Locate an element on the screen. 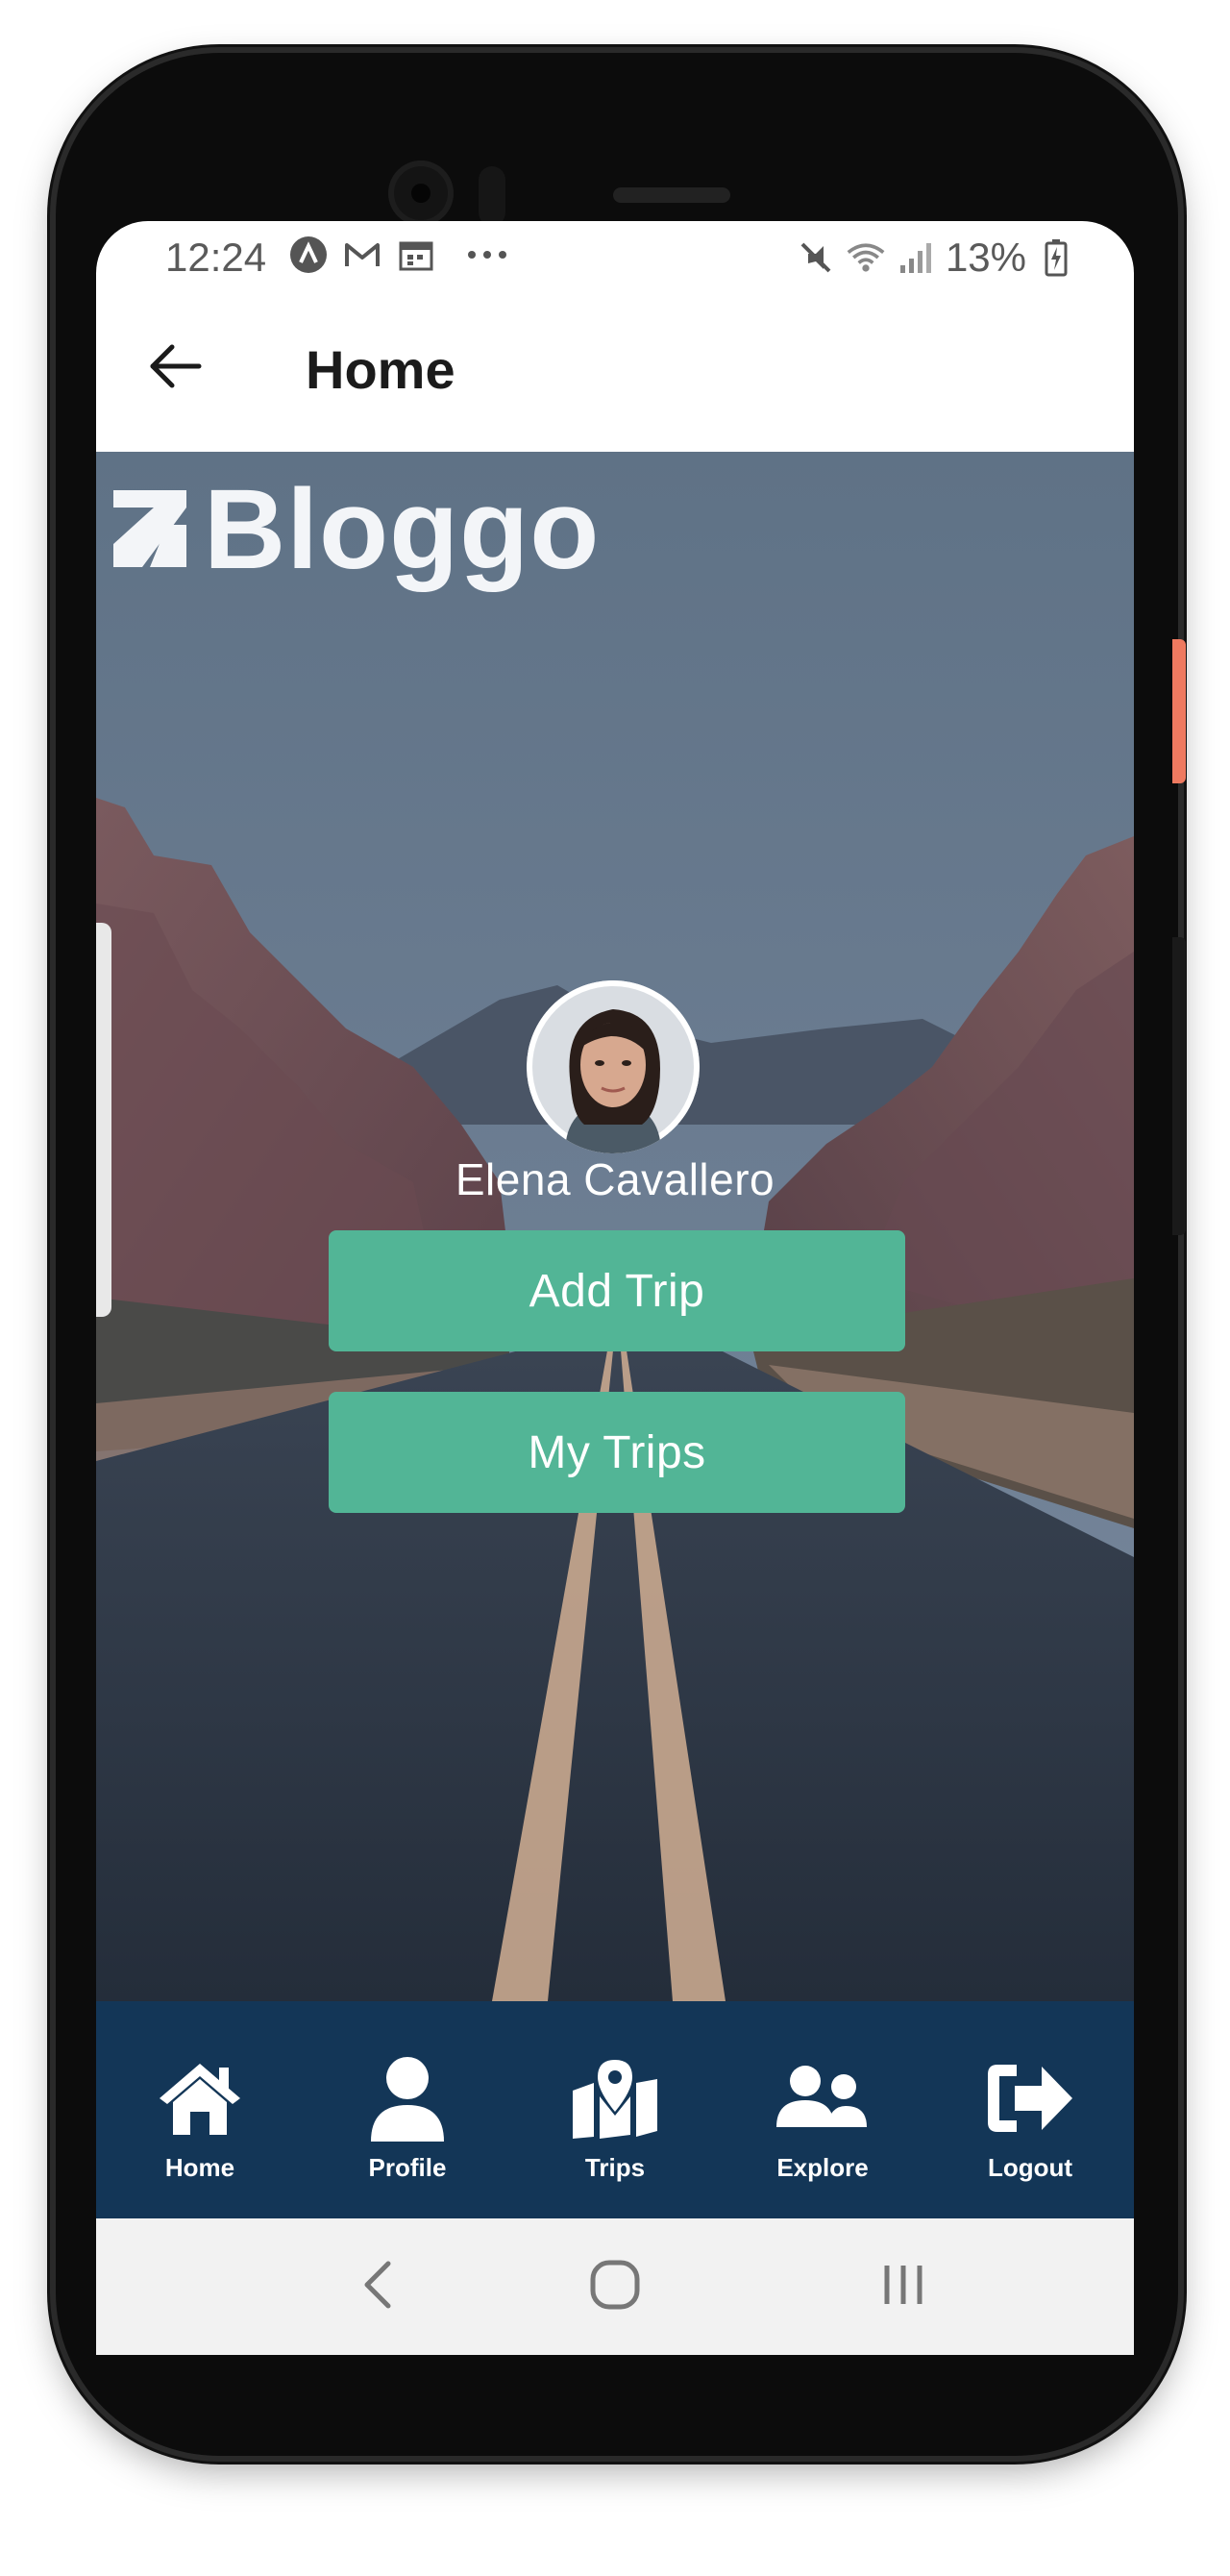 The width and height of the screenshot is (1230, 2576). wifi-icon is located at coordinates (866, 257).